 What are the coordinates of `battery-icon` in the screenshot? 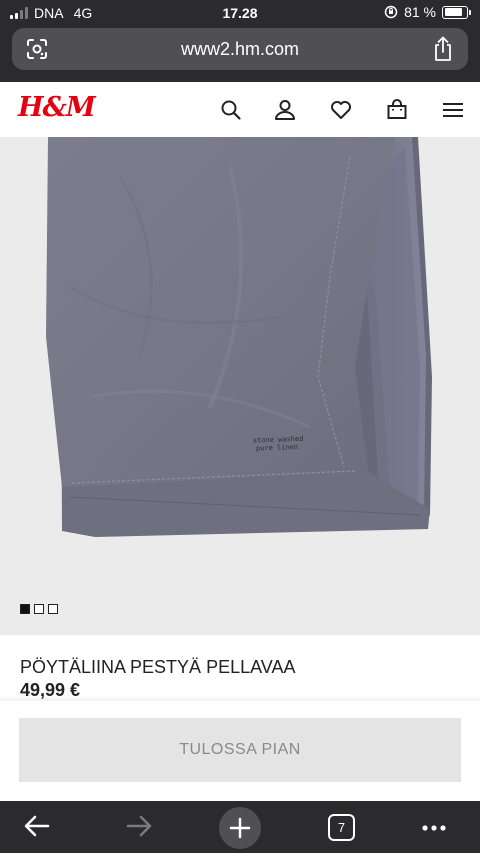 It's located at (456, 12).